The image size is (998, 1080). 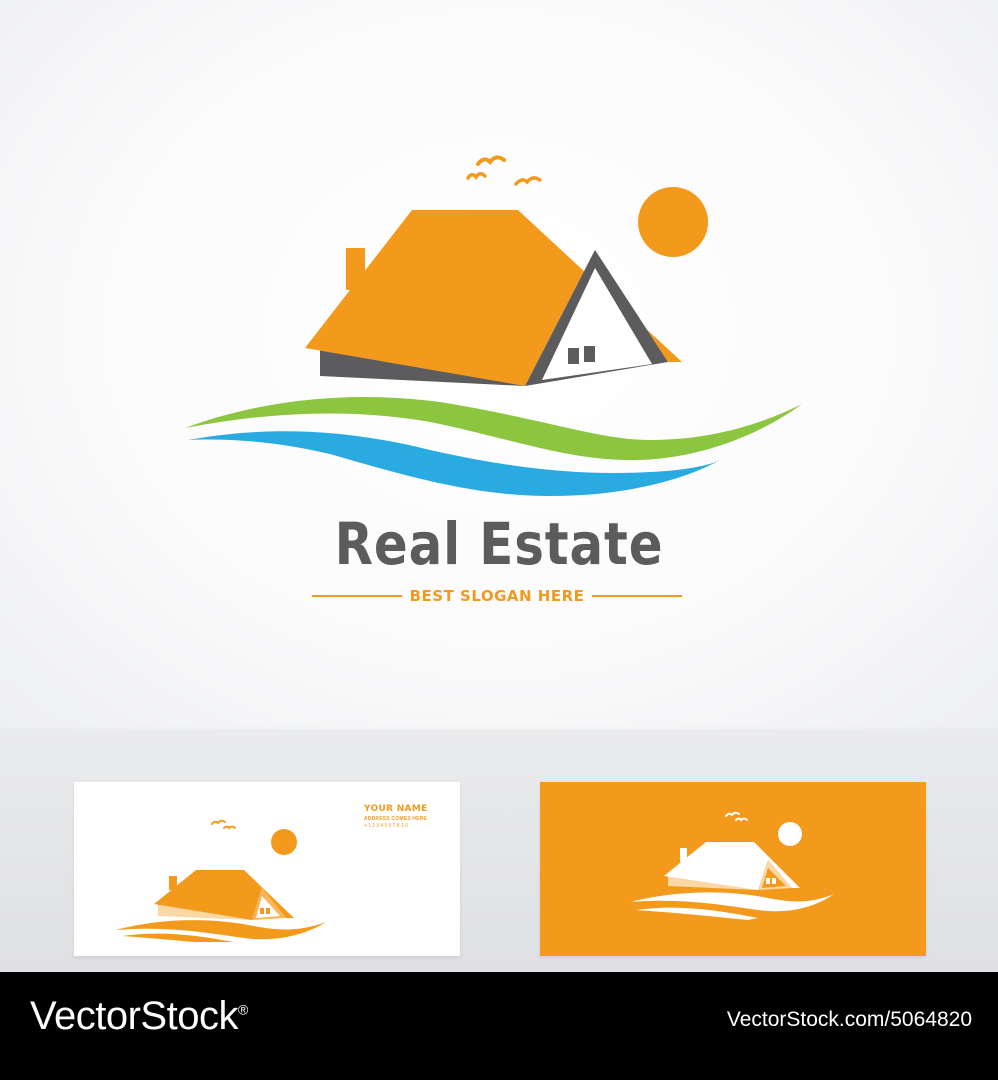 What do you see at coordinates (499, 1026) in the screenshot?
I see `watermark-bar: VectorStock® VectorStock.com/5064820` at bounding box center [499, 1026].